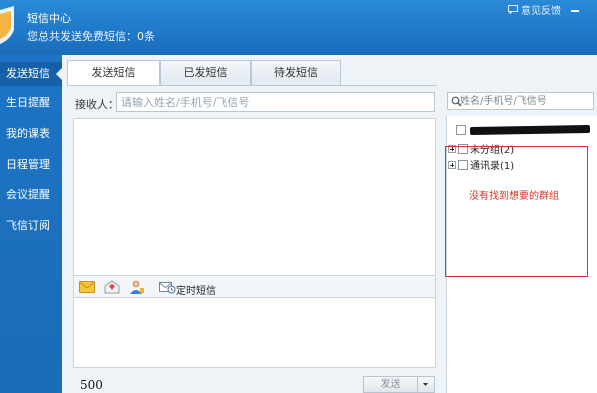 This screenshot has height=393, width=597. Describe the element at coordinates (31, 74) in the screenshot. I see `sidebar-item-send-sms: 发送短信` at that location.